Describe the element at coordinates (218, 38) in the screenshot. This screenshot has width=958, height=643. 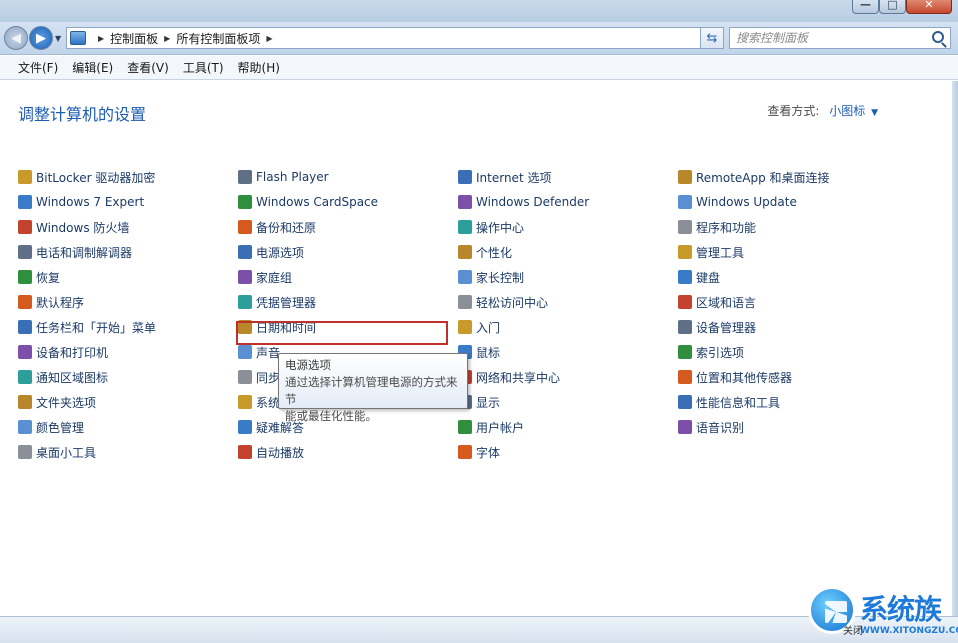
I see `breadcrumb-all-items: 所有控制面板项` at that location.